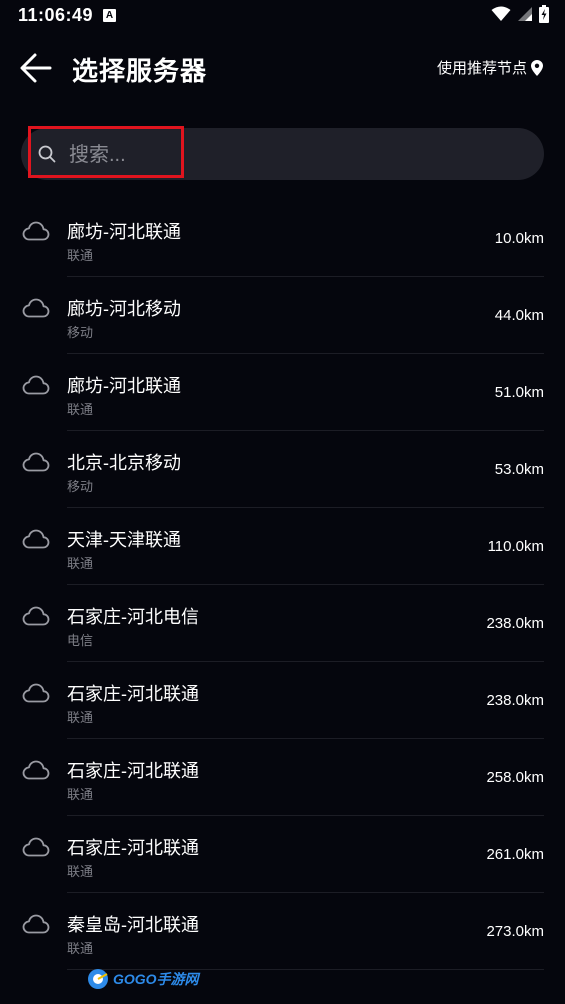  What do you see at coordinates (282, 546) in the screenshot?
I see `server-list-item: 天津-天津联通联通 110.0km` at bounding box center [282, 546].